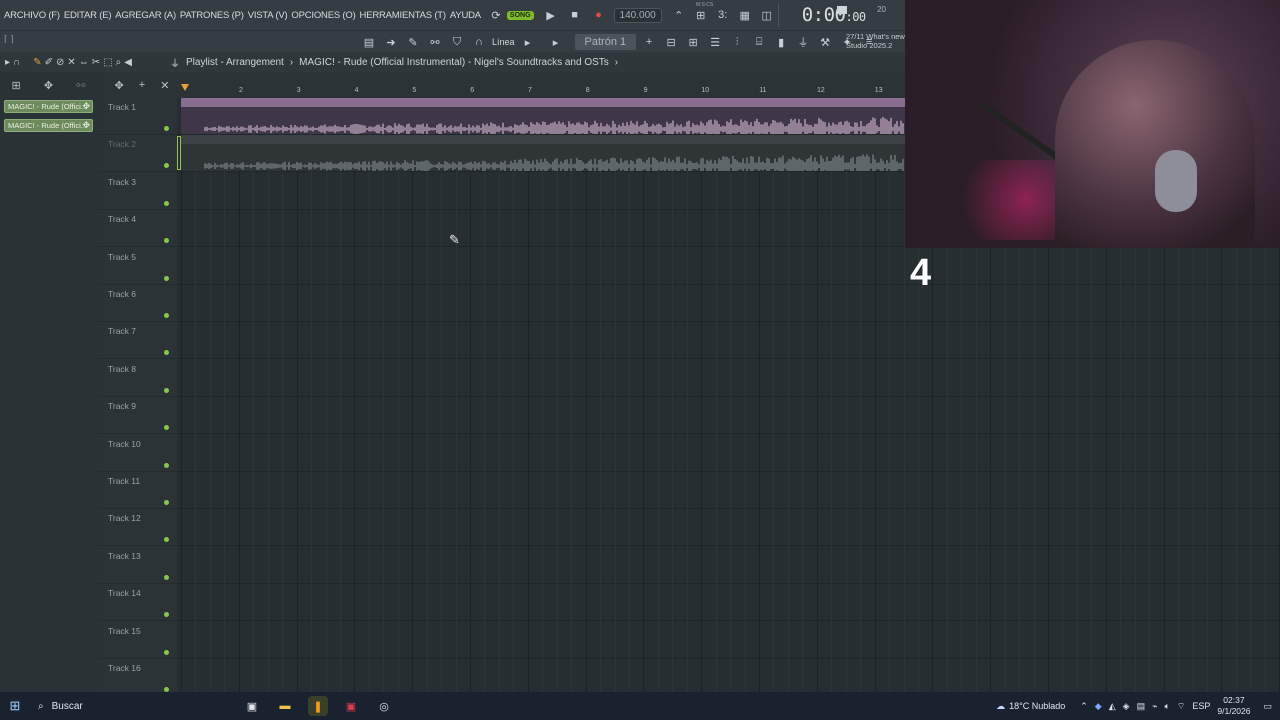  What do you see at coordinates (268, 15) in the screenshot?
I see `menu-vista: VISTA (V)` at bounding box center [268, 15].